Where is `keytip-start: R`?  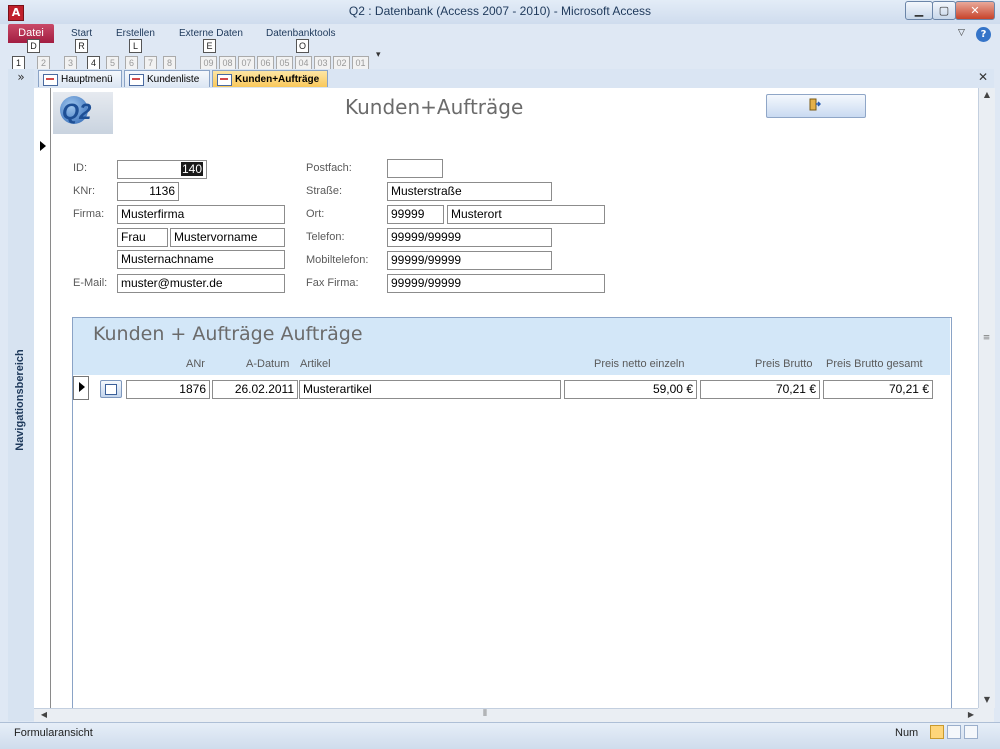 keytip-start: R is located at coordinates (81, 46).